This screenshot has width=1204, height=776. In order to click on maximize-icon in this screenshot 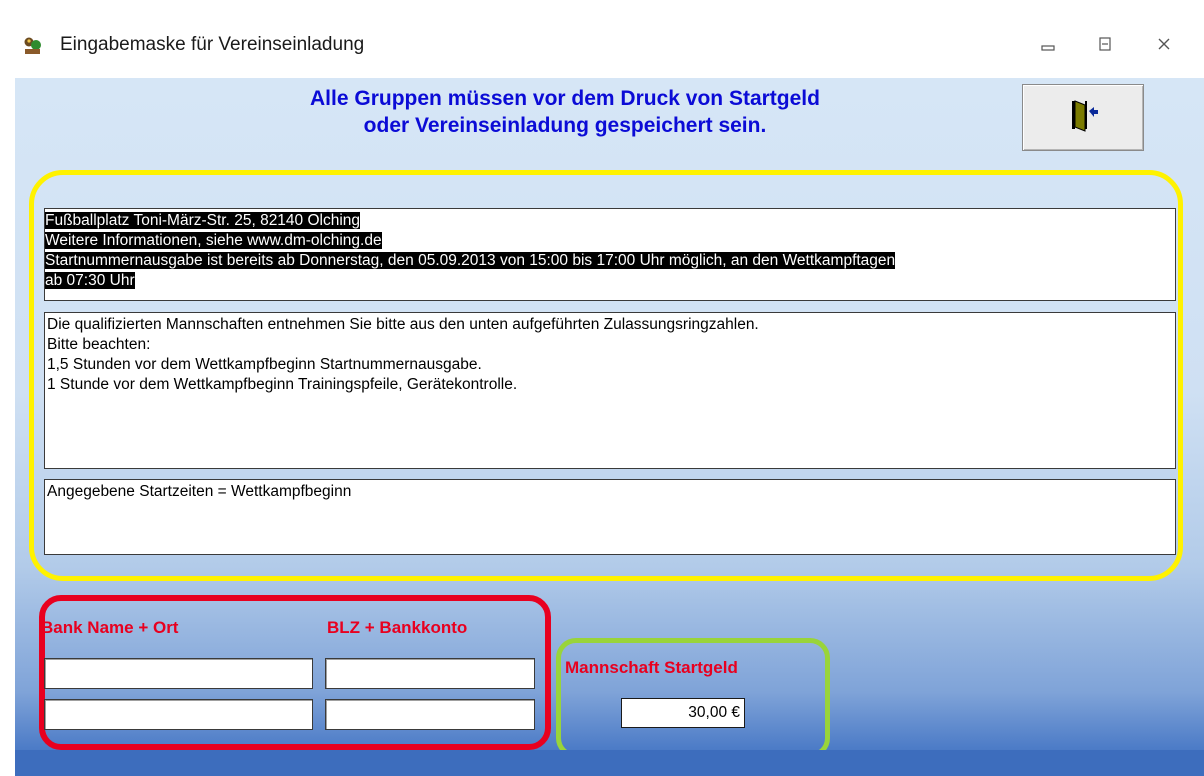, I will do `click(1105, 46)`.